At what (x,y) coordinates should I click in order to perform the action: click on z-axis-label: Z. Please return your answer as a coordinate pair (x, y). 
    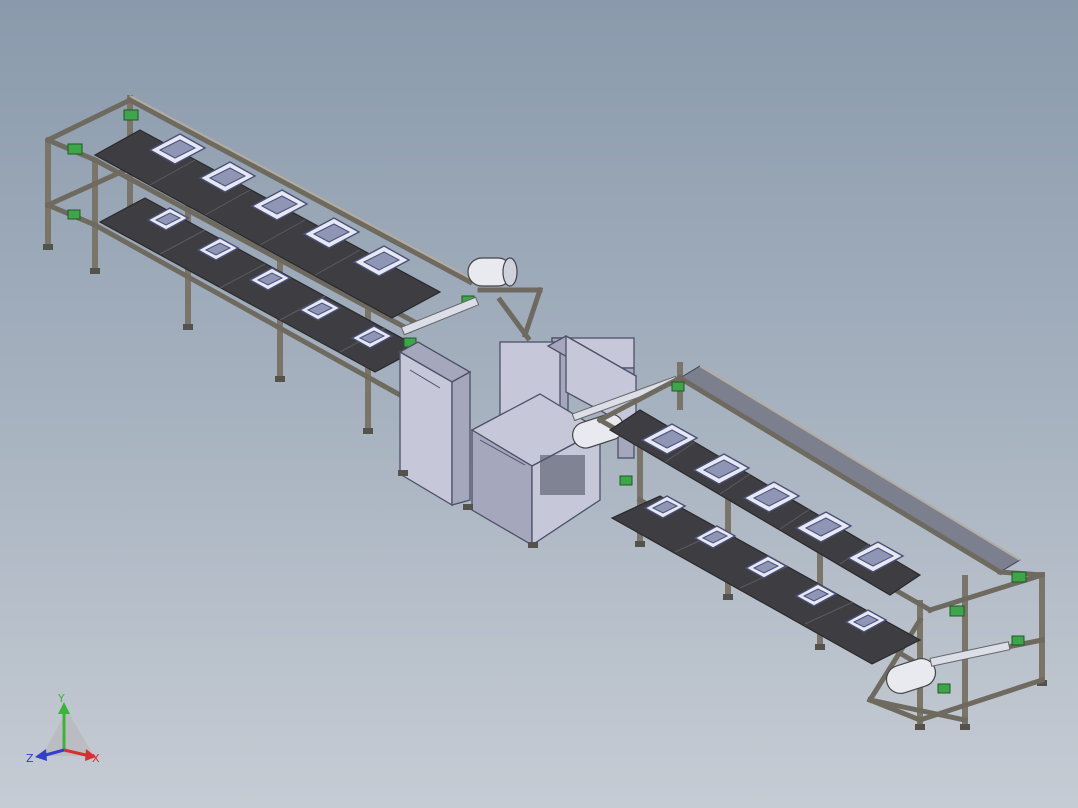
    Looking at the image, I should click on (30, 758).